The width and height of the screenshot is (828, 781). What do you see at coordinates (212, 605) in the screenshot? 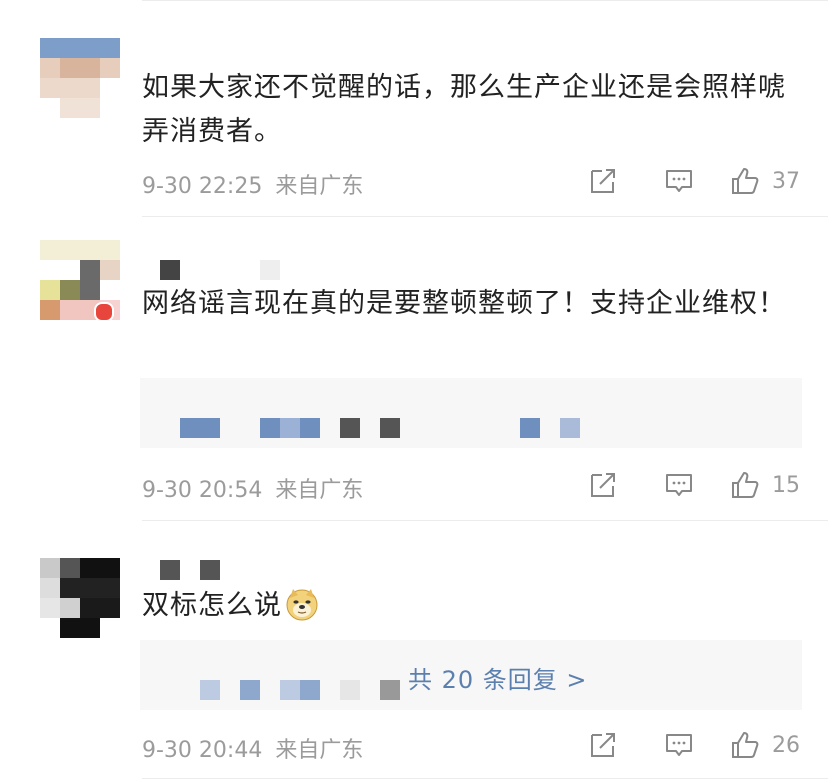
I see `comment-text-content: 双标怎么说` at bounding box center [212, 605].